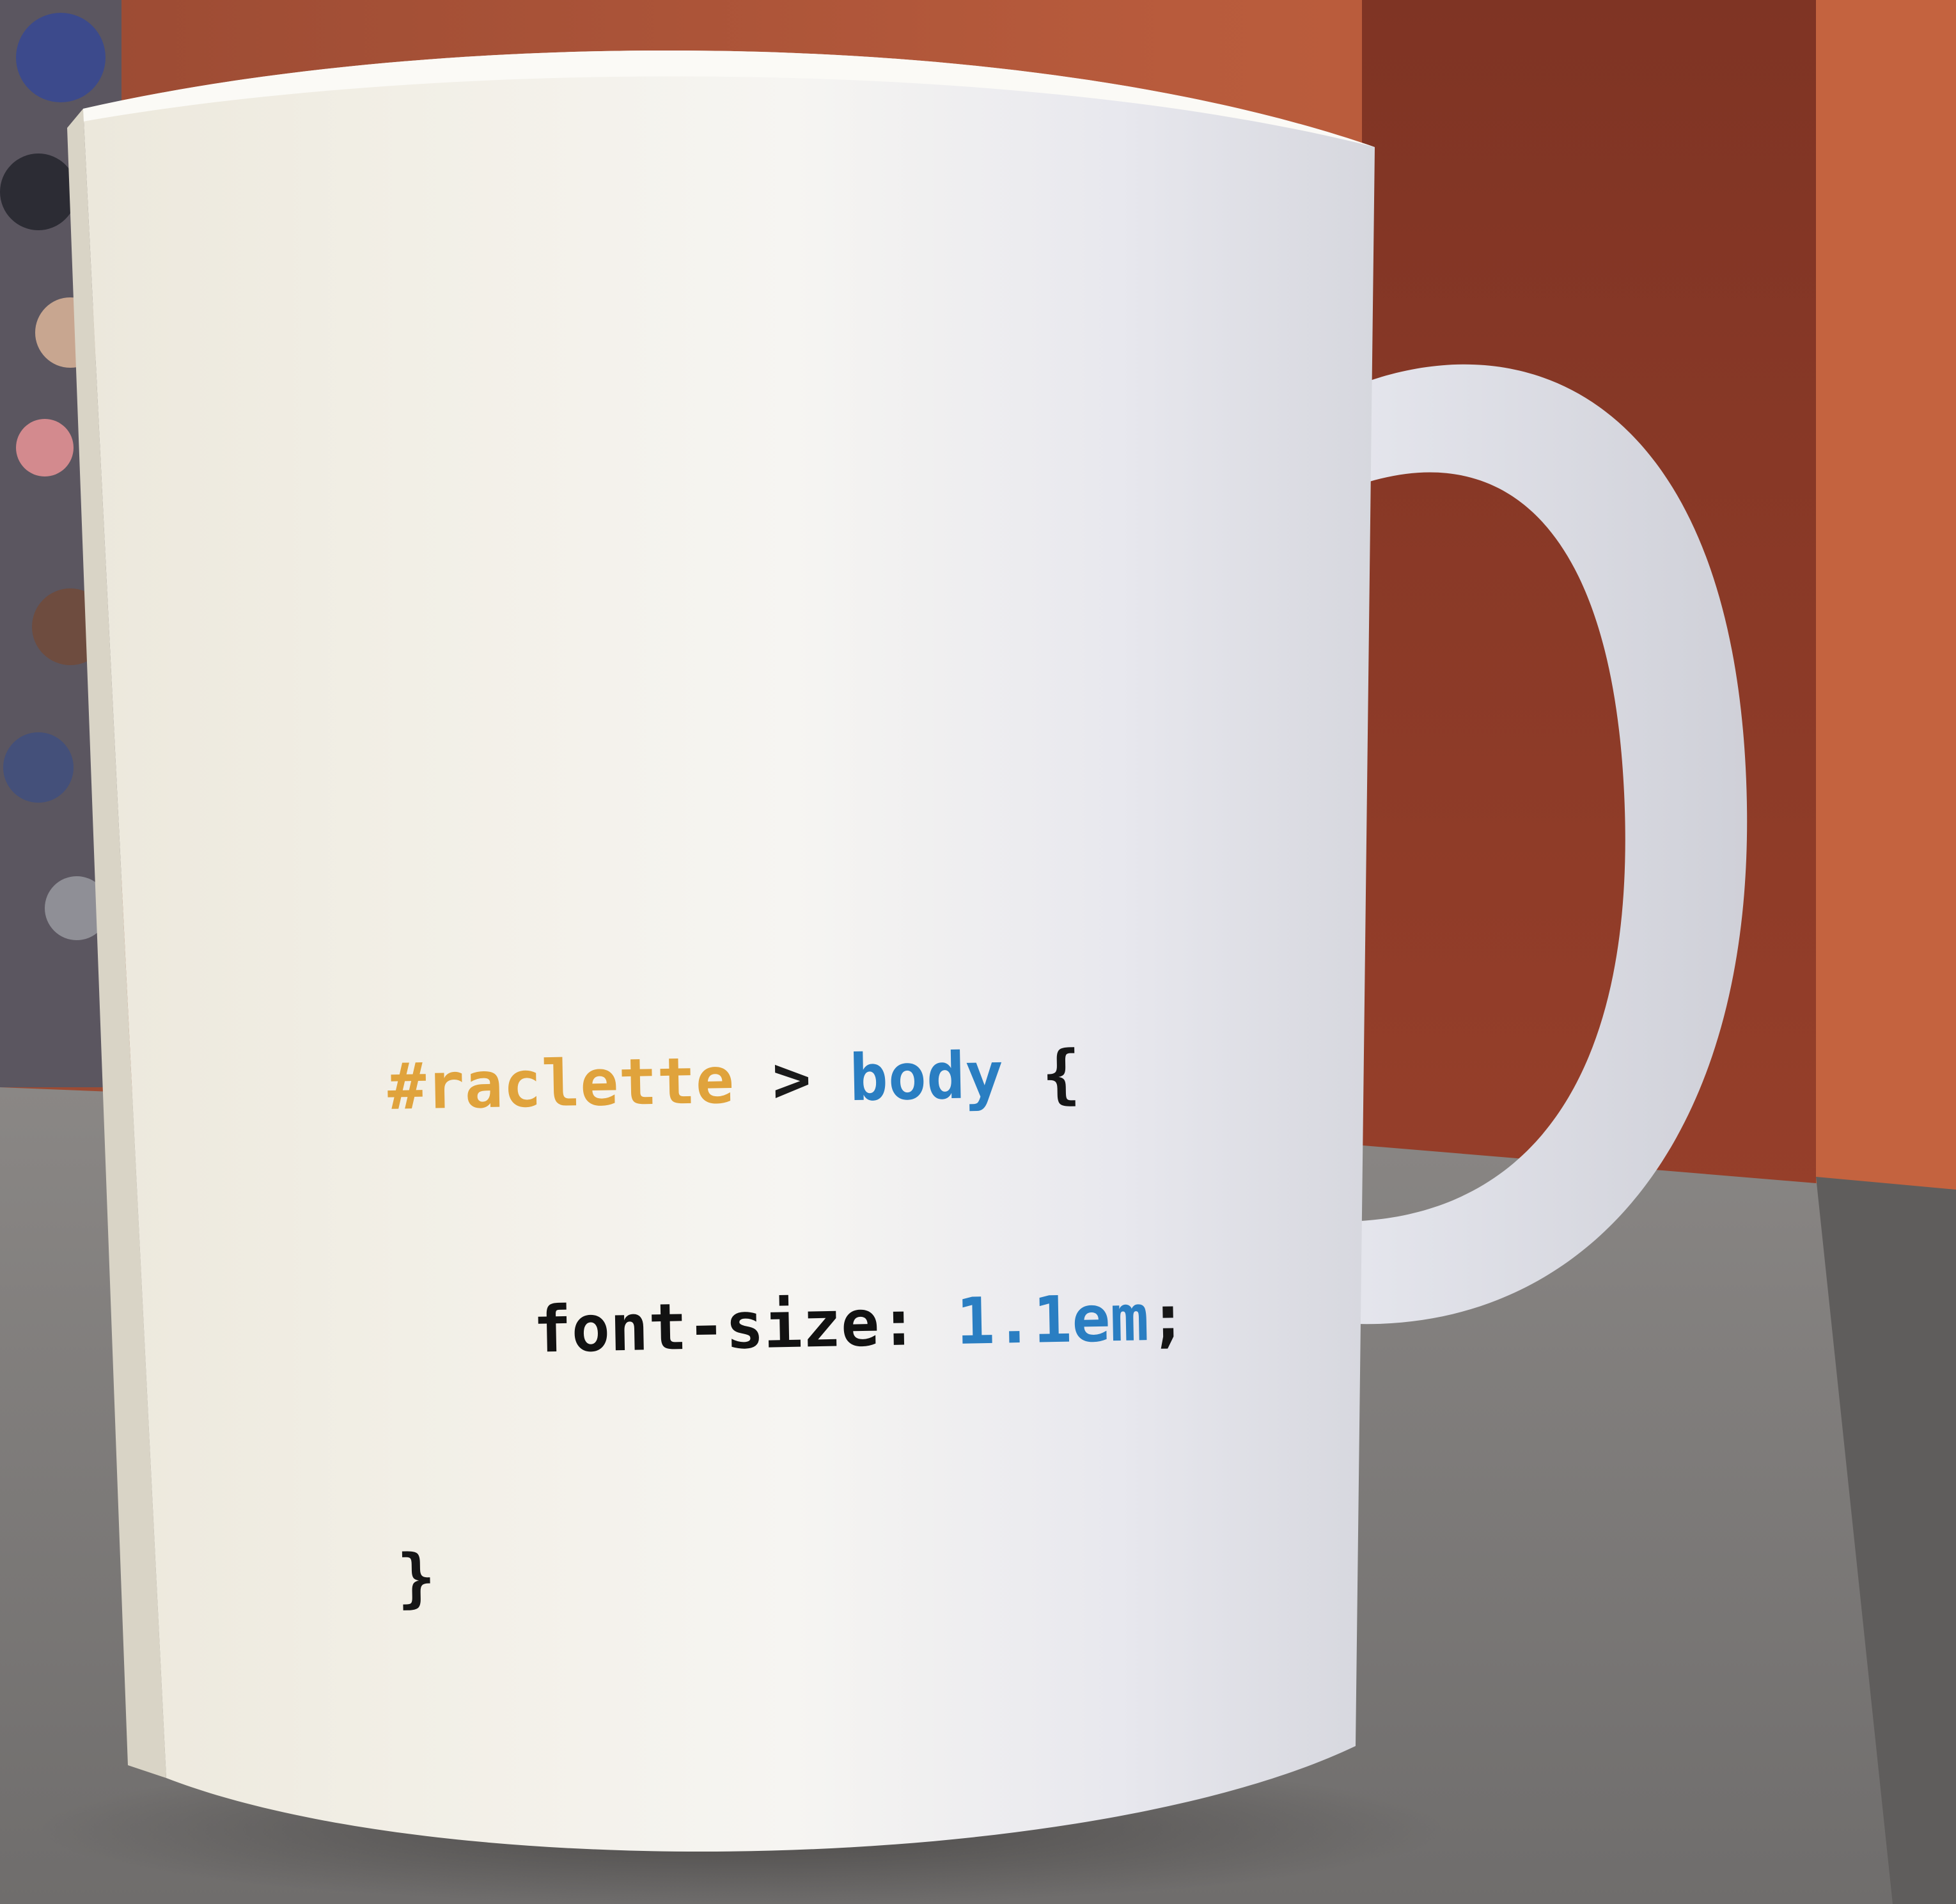 This screenshot has width=1956, height=1904. Describe the element at coordinates (1168, 1318) in the screenshot. I see `css-semicolon: ;` at that location.